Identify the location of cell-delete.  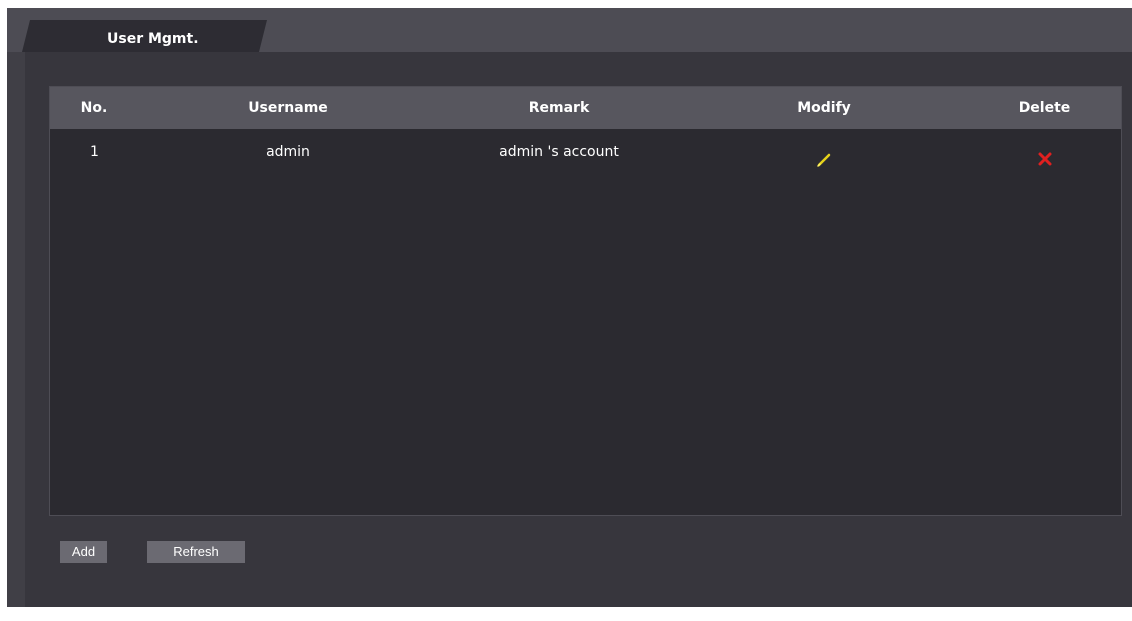
(1044, 152).